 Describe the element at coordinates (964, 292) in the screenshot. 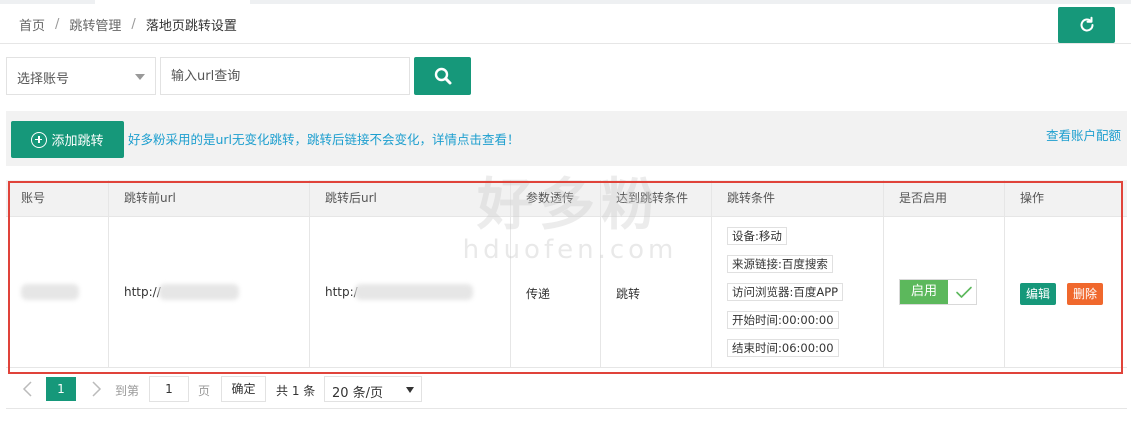

I see `checkmark-icon` at that location.